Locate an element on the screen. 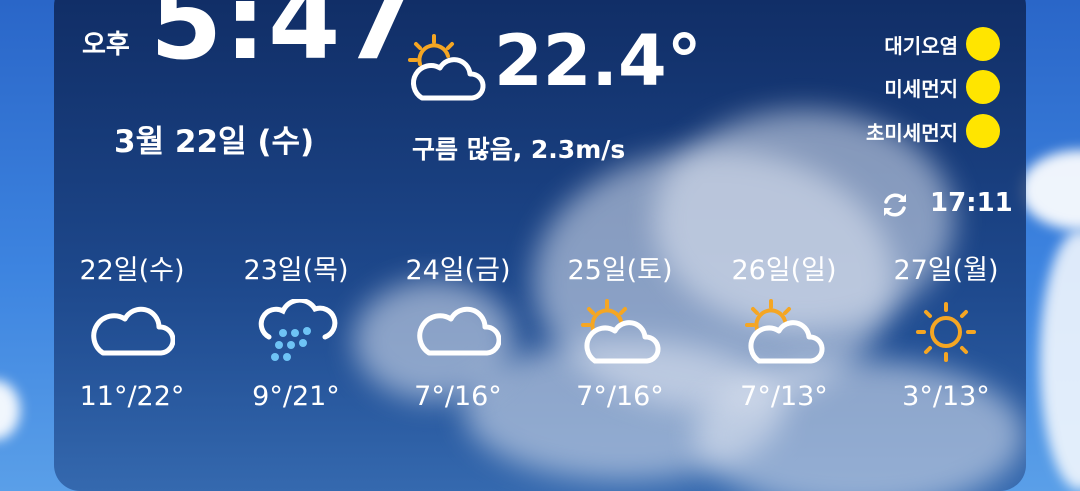 The height and width of the screenshot is (491, 1080). forecast-date: 22일(수) is located at coordinates (132, 270).